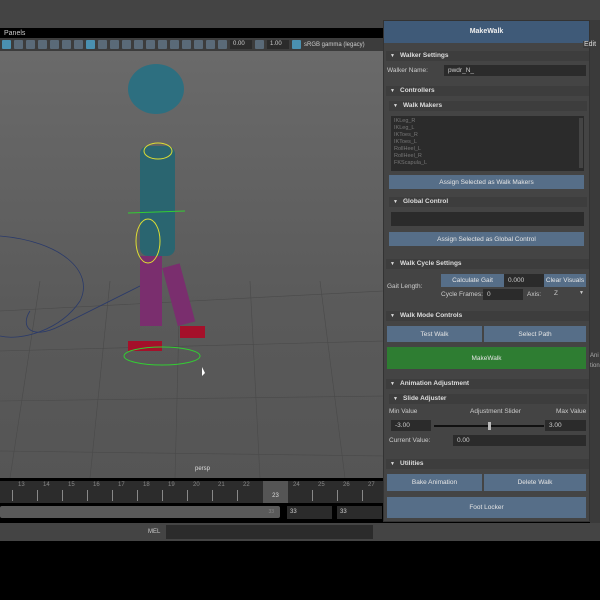 The image size is (600, 600). I want to click on makewalk-button: MakeWalk, so click(486, 358).